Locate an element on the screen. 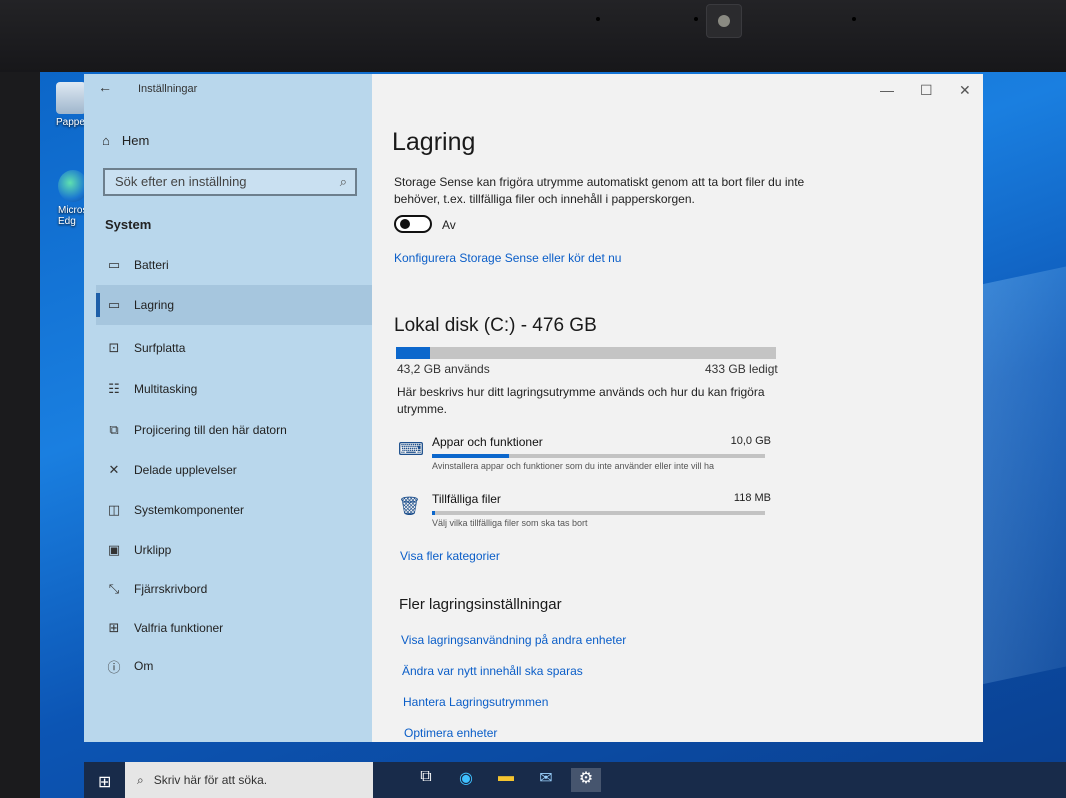 The image size is (1066, 798). back-arrow-icon: ← is located at coordinates (105, 87).